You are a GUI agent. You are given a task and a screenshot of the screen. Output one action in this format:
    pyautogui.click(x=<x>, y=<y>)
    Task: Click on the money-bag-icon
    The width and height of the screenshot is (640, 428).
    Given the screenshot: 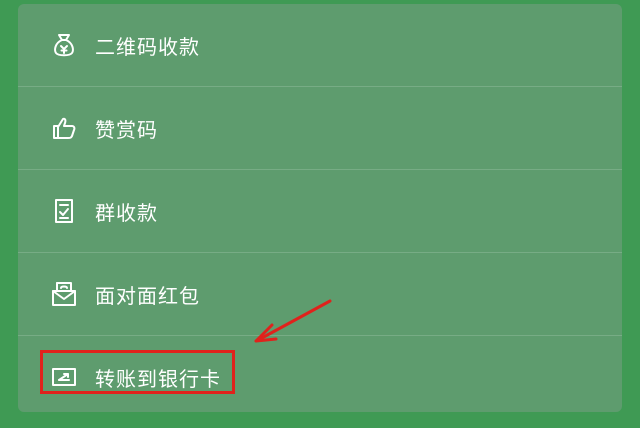 What is the action you would take?
    pyautogui.click(x=64, y=45)
    